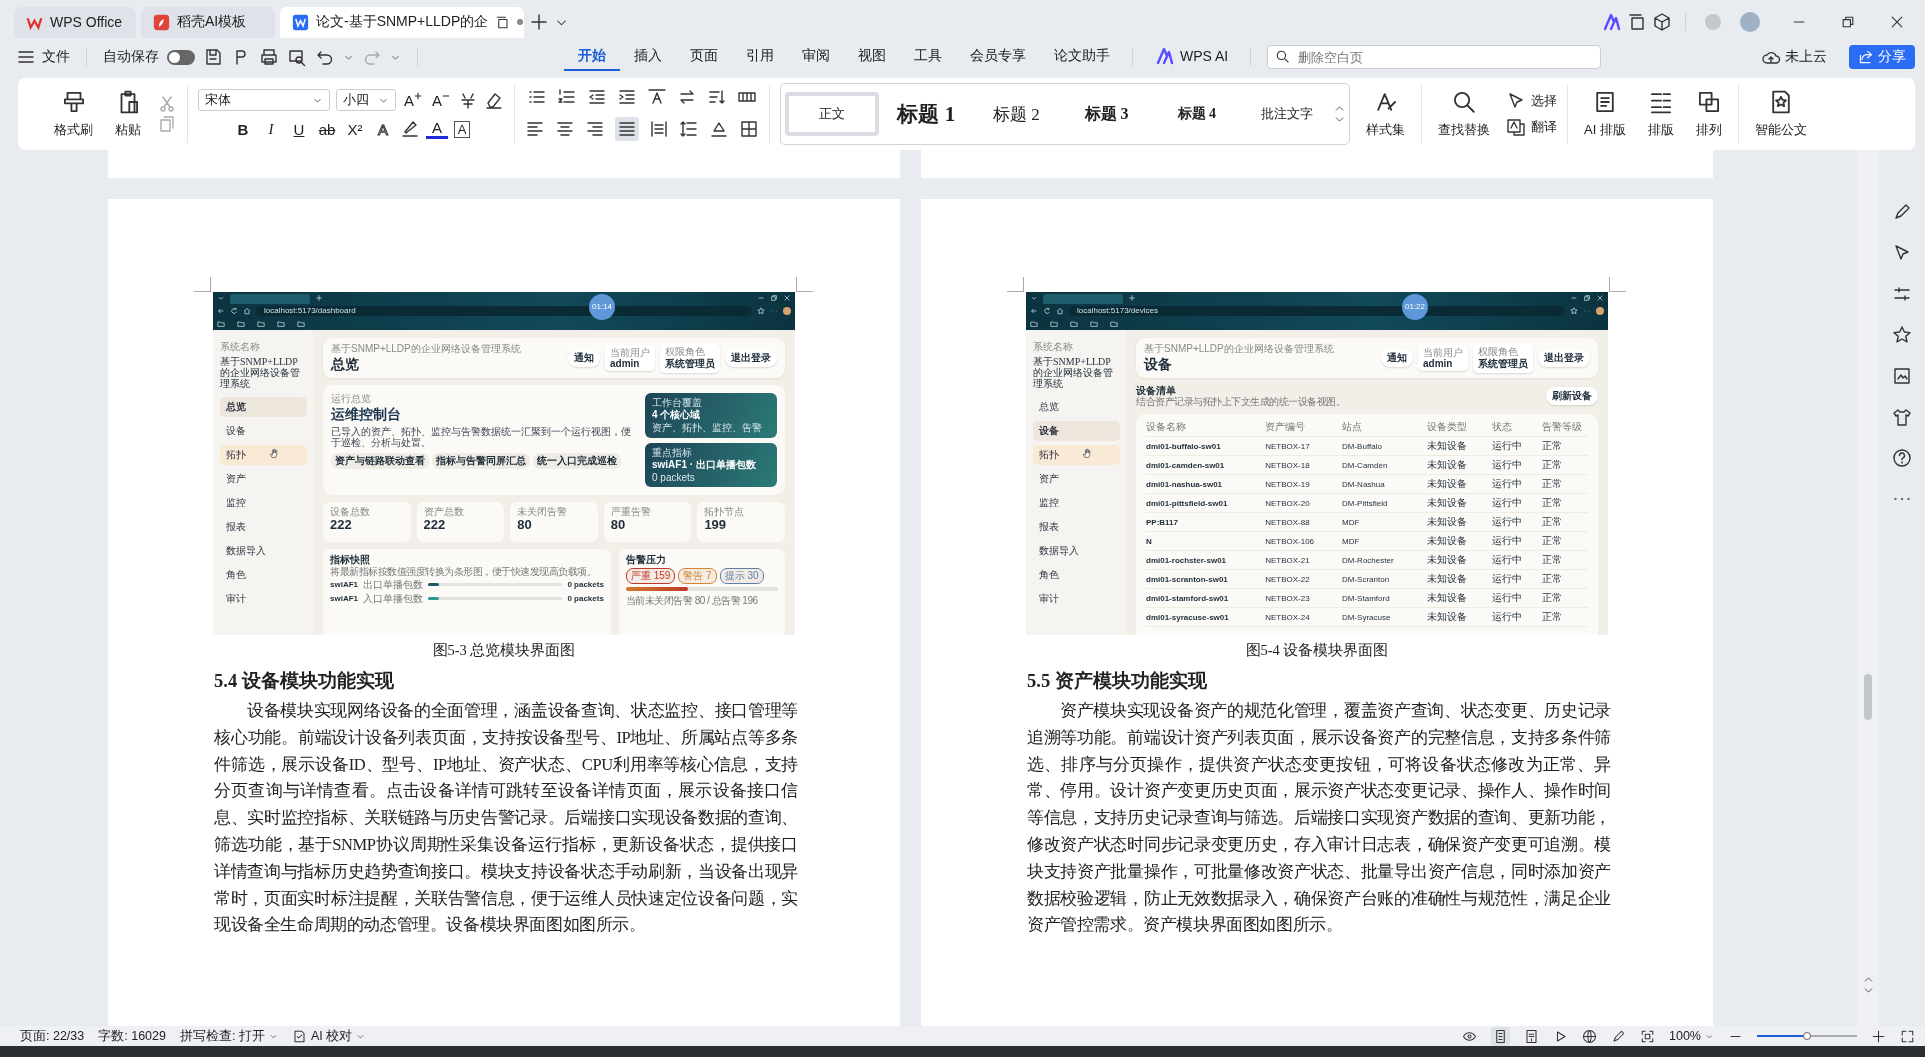 The height and width of the screenshot is (1057, 1925). I want to click on cube-icon, so click(1662, 22).